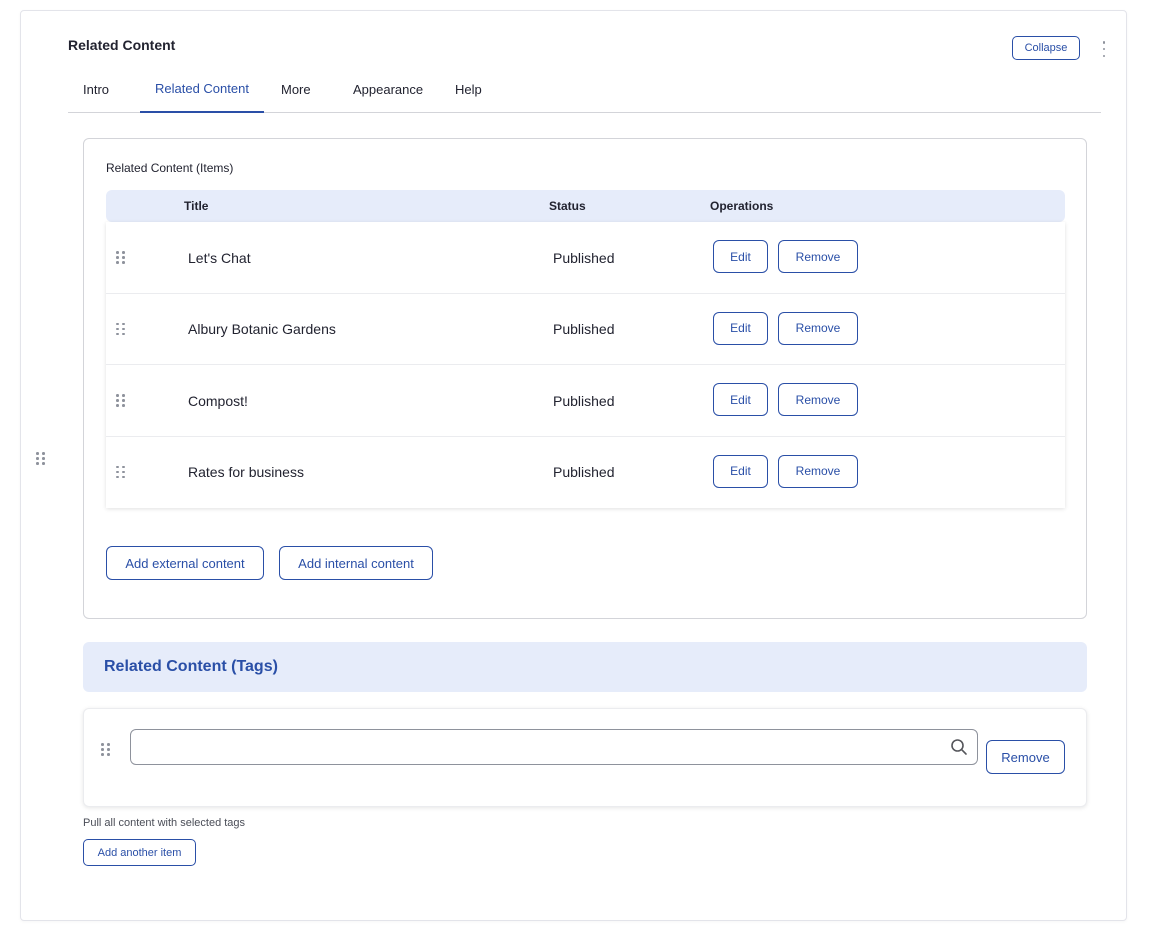 This screenshot has height=931, width=1149. I want to click on tab-related-content: Related Content, so click(202, 89).